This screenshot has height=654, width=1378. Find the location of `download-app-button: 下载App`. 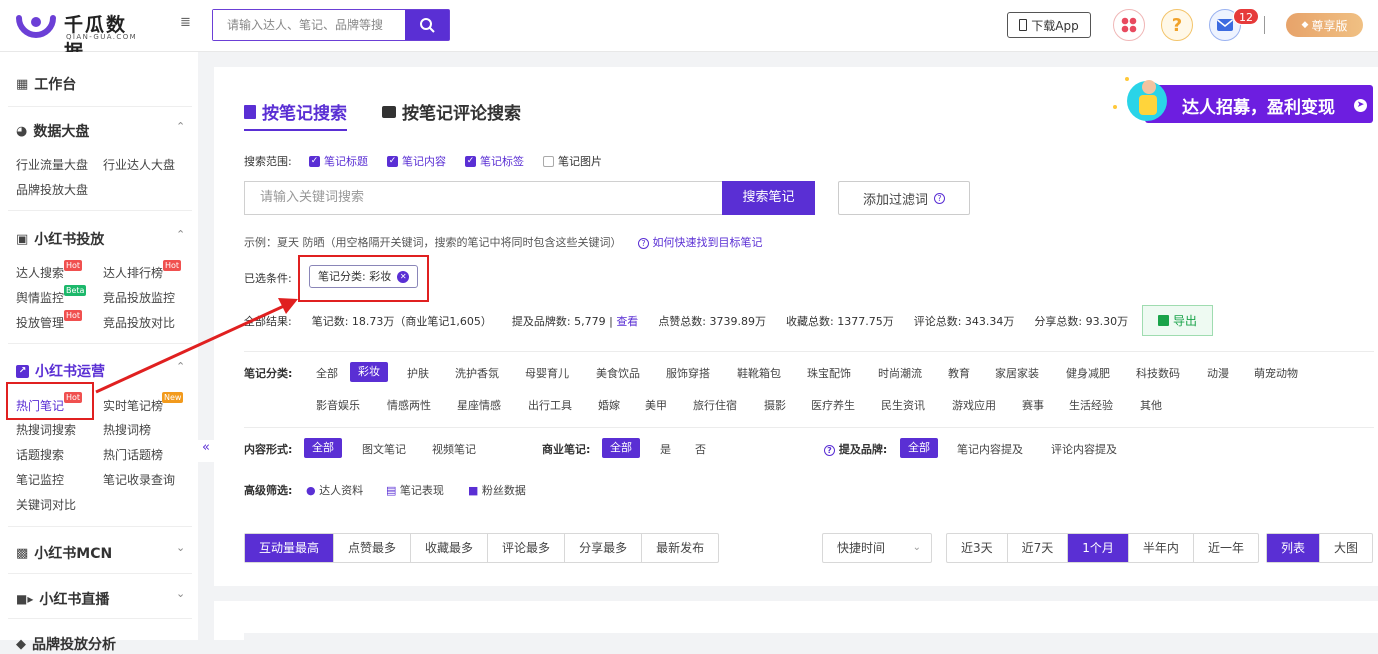

download-app-button: 下载App is located at coordinates (1049, 25).